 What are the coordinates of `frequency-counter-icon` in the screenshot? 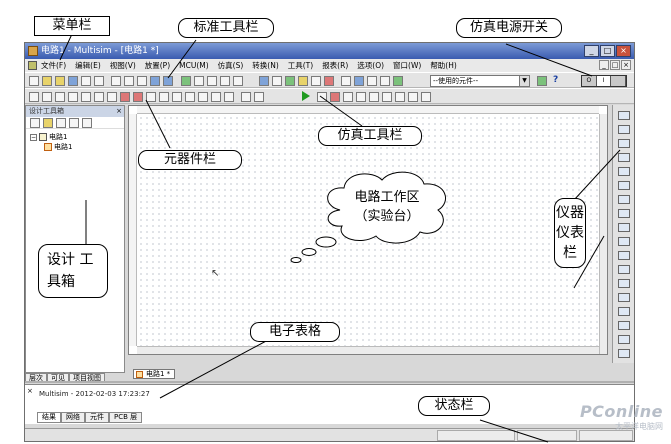 It's located at (624, 199).